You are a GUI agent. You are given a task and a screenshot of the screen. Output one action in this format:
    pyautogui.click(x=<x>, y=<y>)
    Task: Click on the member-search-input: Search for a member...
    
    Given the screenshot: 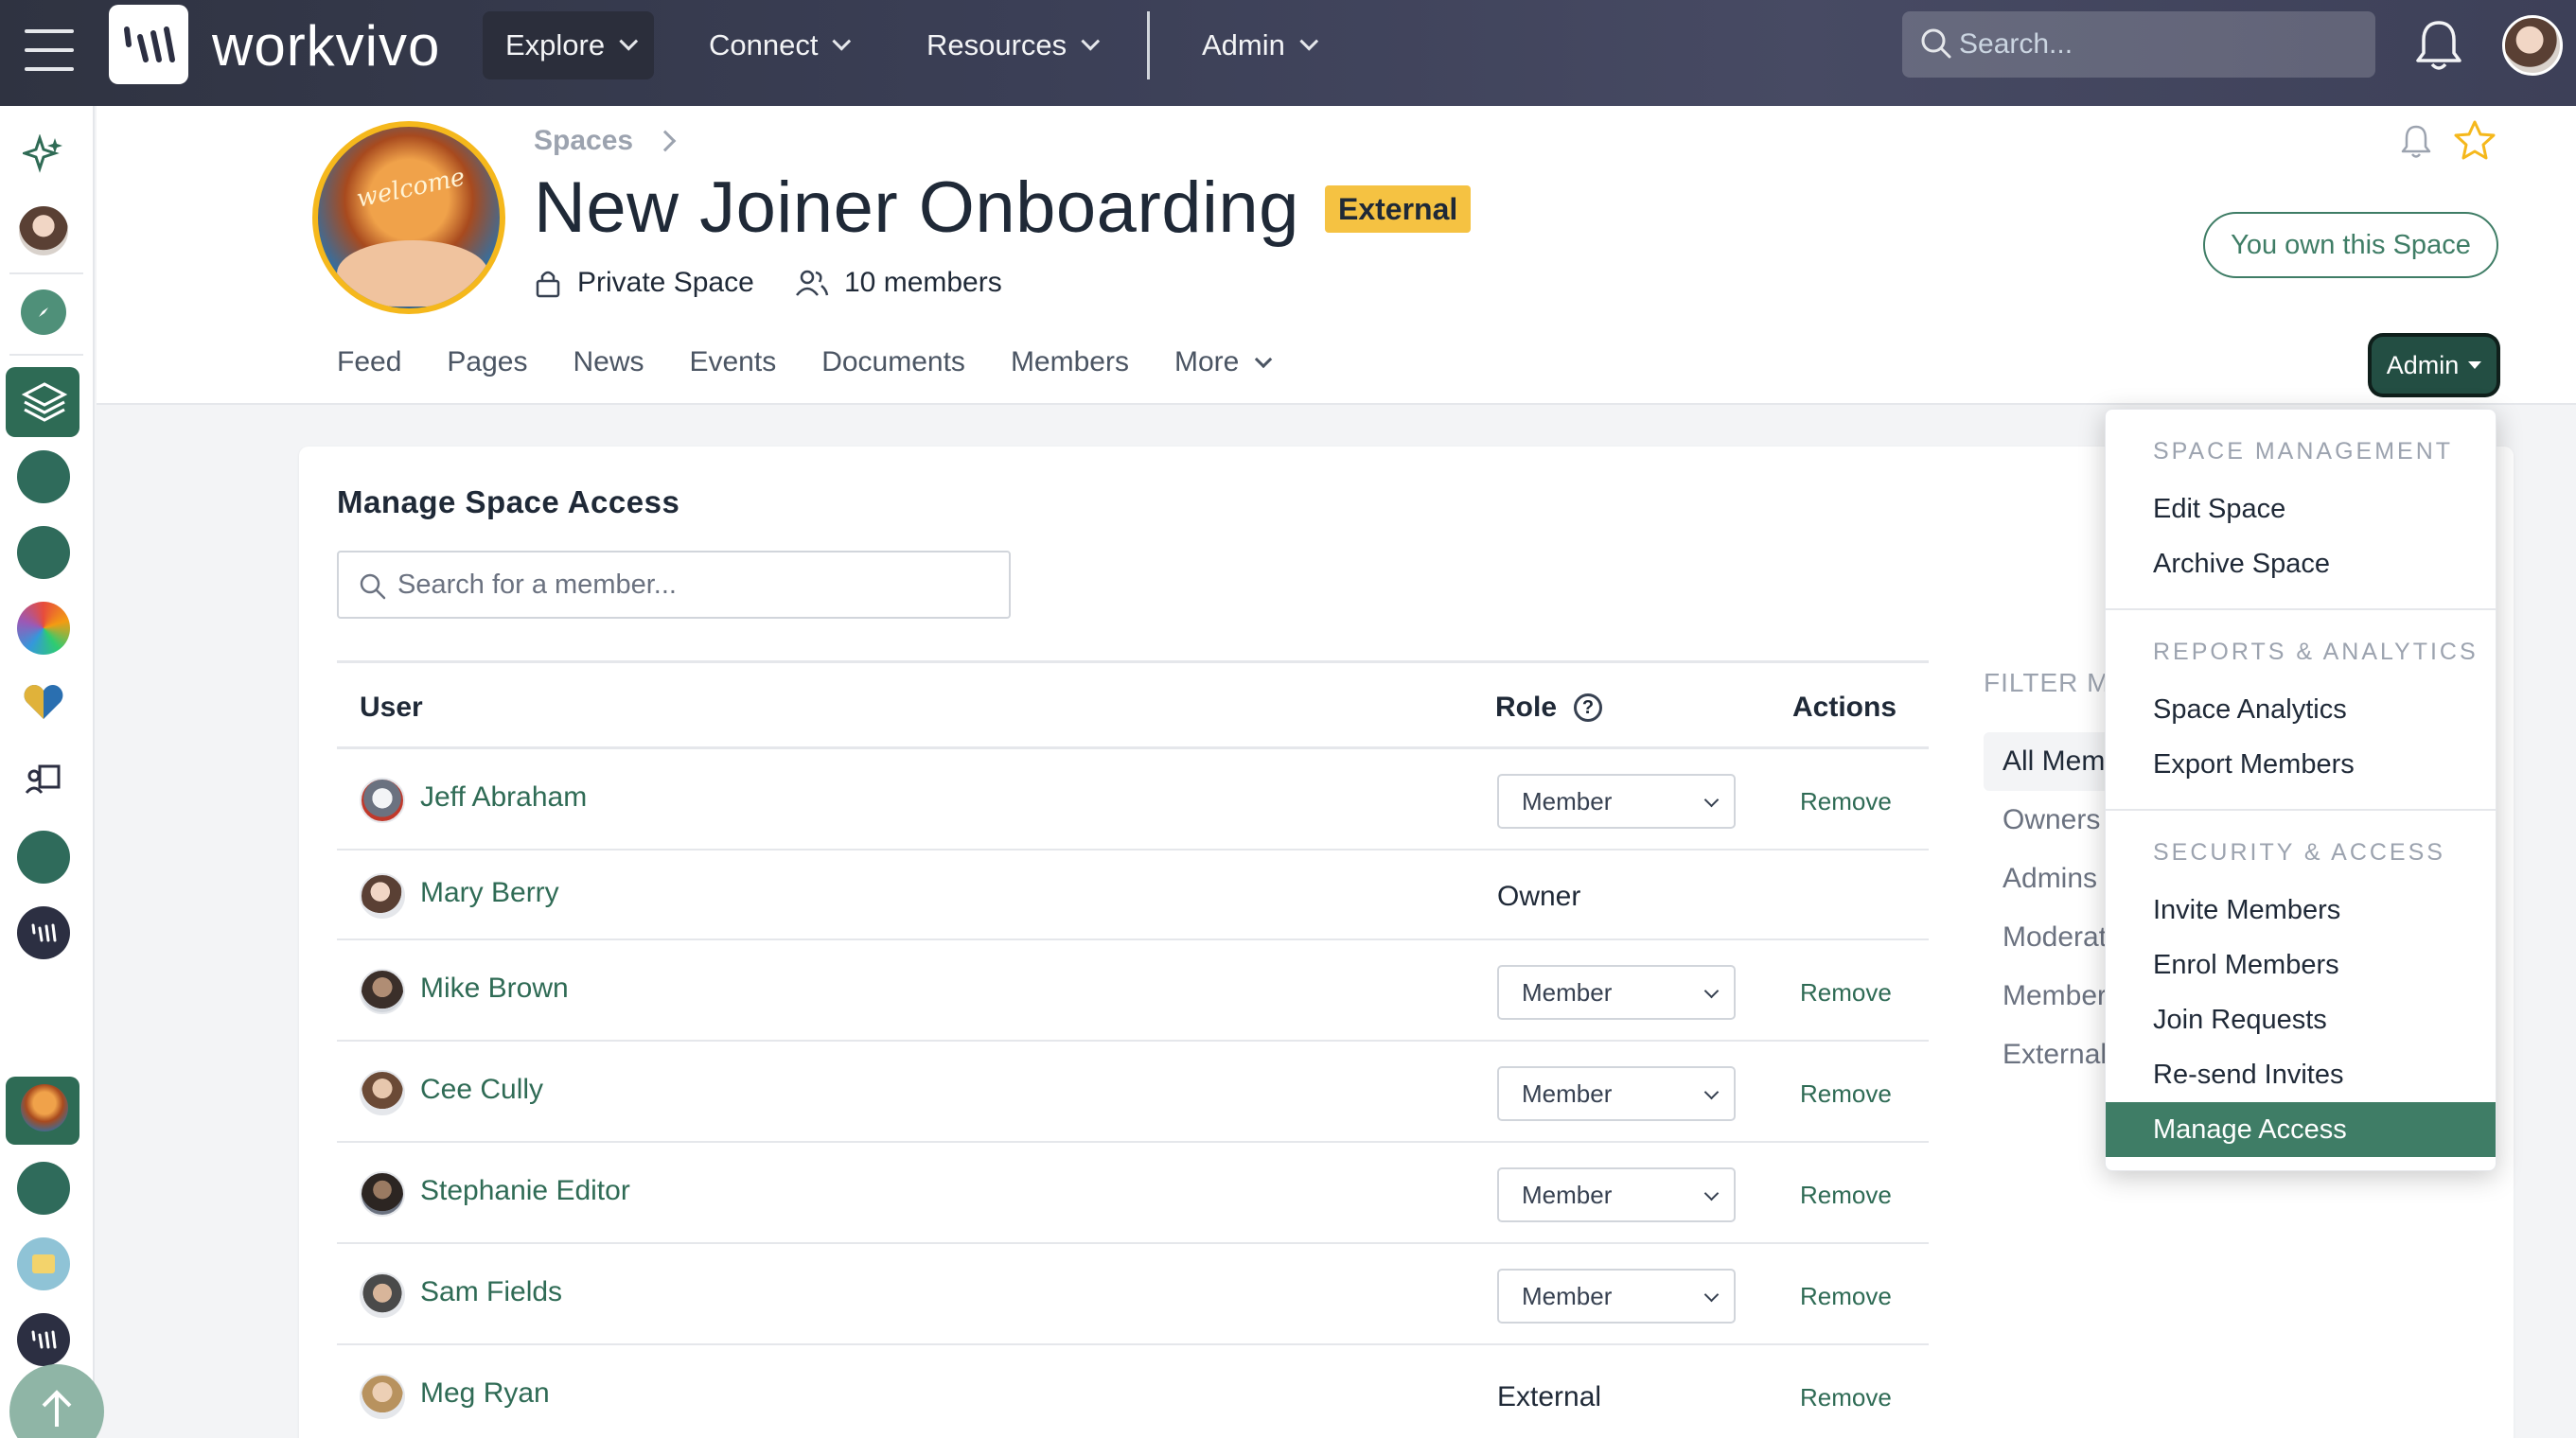 What is the action you would take?
    pyautogui.click(x=674, y=585)
    